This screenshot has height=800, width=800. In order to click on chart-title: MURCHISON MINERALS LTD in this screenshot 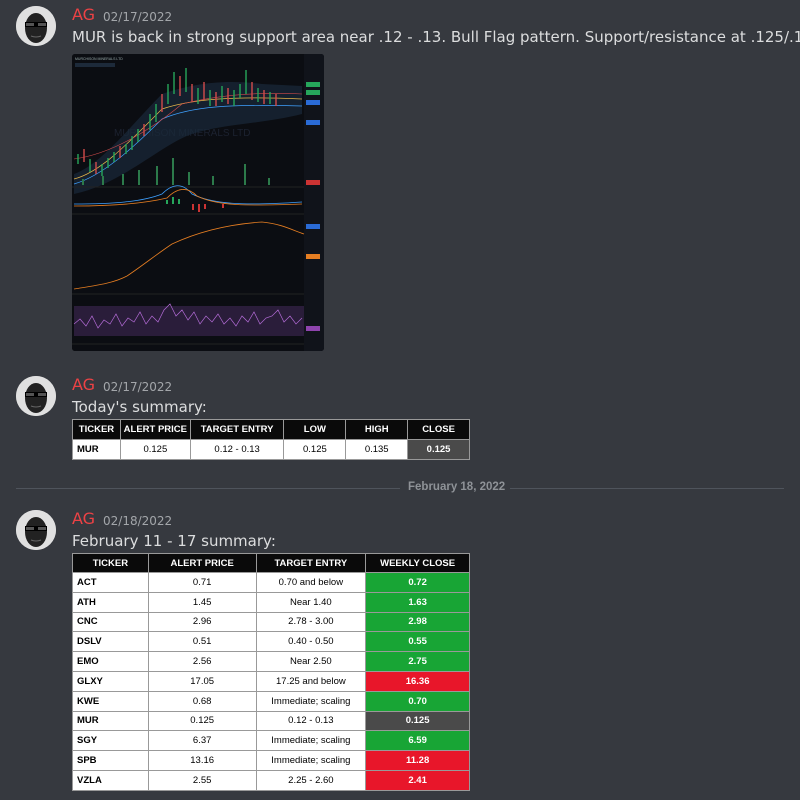, I will do `click(99, 59)`.